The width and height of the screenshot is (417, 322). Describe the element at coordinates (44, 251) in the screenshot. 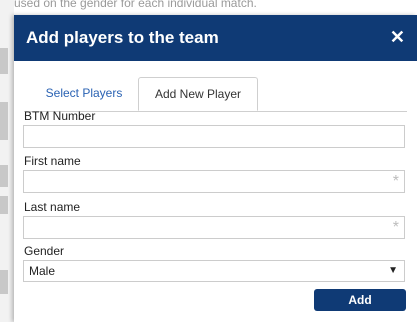

I see `gender-label: Gender` at that location.